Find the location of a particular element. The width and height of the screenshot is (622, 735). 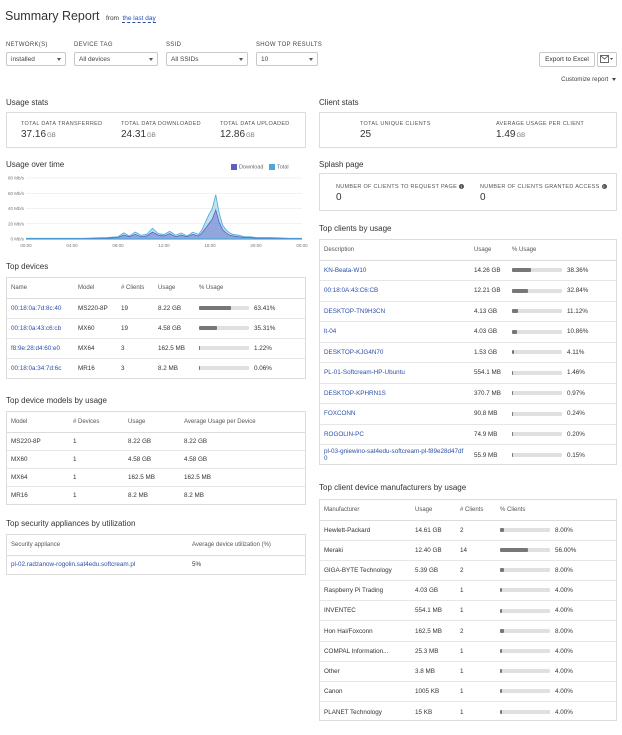

model-usage: 162.5 MB is located at coordinates (152, 477).